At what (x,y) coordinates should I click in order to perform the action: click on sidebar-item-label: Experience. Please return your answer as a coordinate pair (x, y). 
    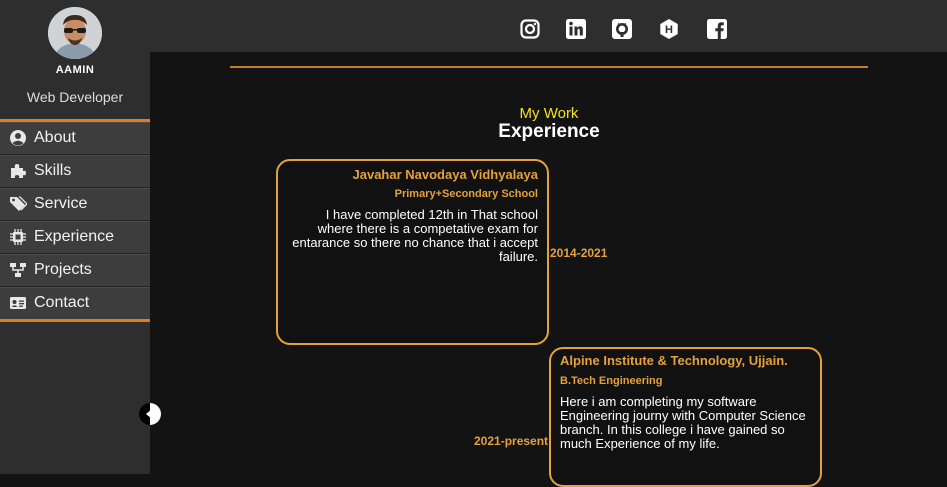
    Looking at the image, I should click on (74, 236).